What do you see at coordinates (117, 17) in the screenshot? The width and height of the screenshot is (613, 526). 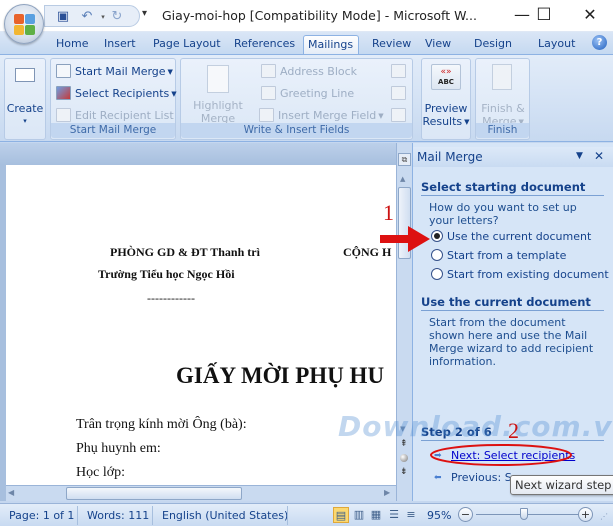 I see `redo-icon: ↻` at bounding box center [117, 17].